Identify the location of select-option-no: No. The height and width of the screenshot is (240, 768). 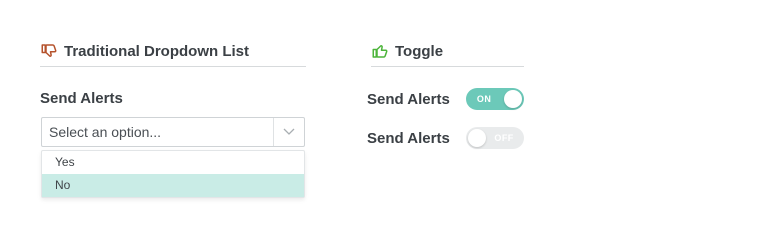
(173, 185).